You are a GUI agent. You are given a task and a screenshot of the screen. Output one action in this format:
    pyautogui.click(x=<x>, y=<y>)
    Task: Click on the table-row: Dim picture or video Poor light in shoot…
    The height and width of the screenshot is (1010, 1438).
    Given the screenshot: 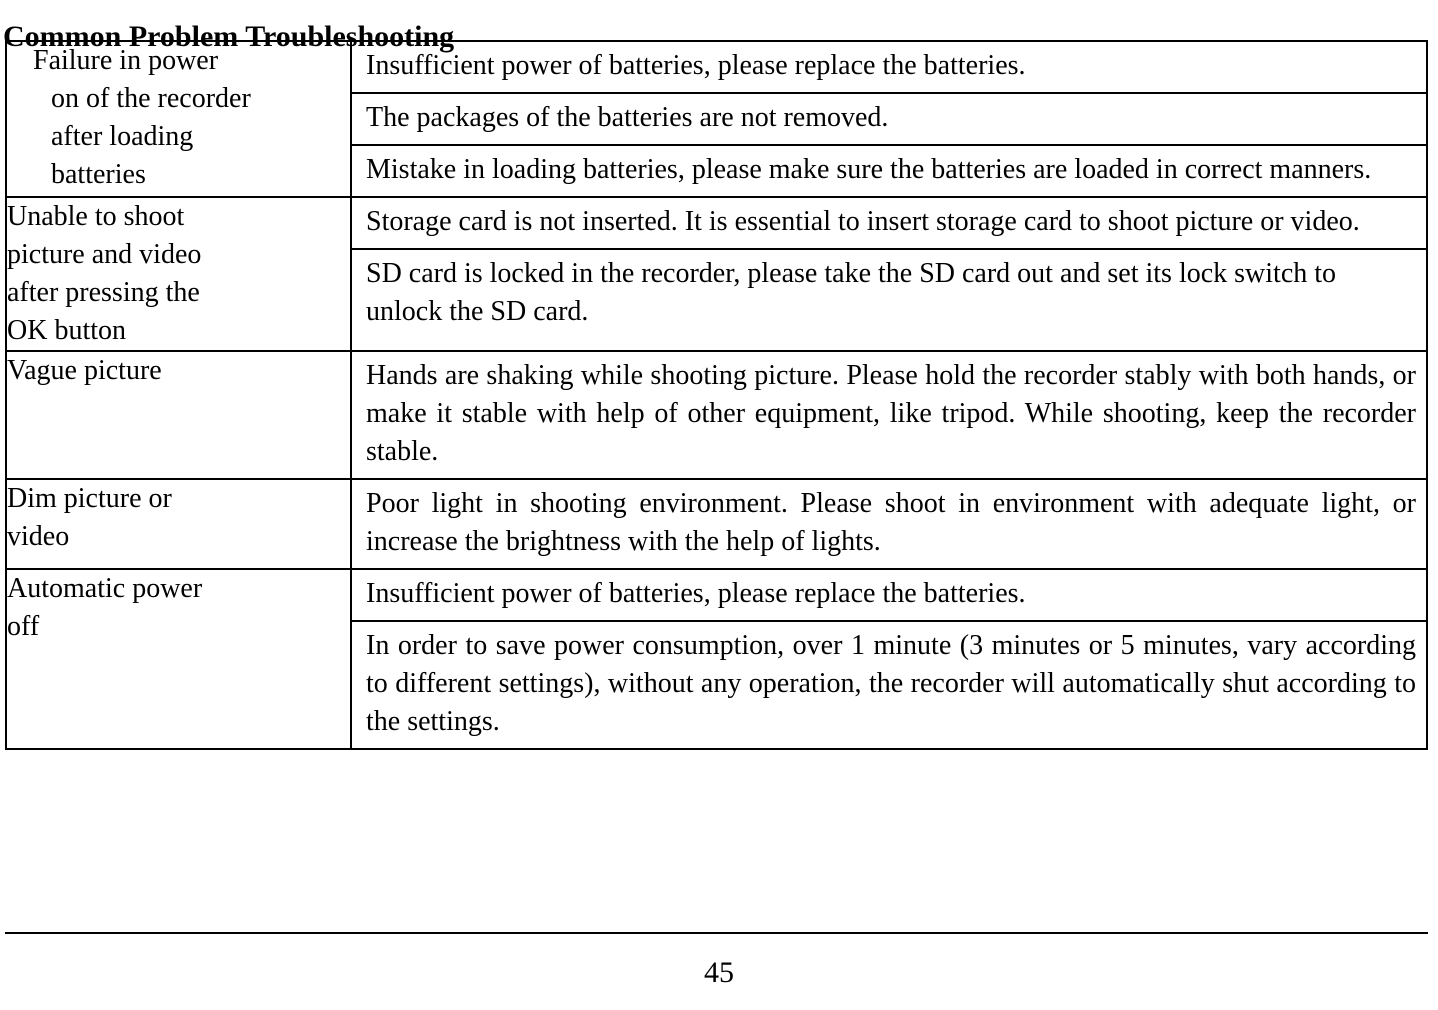 What is the action you would take?
    pyautogui.click(x=716, y=524)
    